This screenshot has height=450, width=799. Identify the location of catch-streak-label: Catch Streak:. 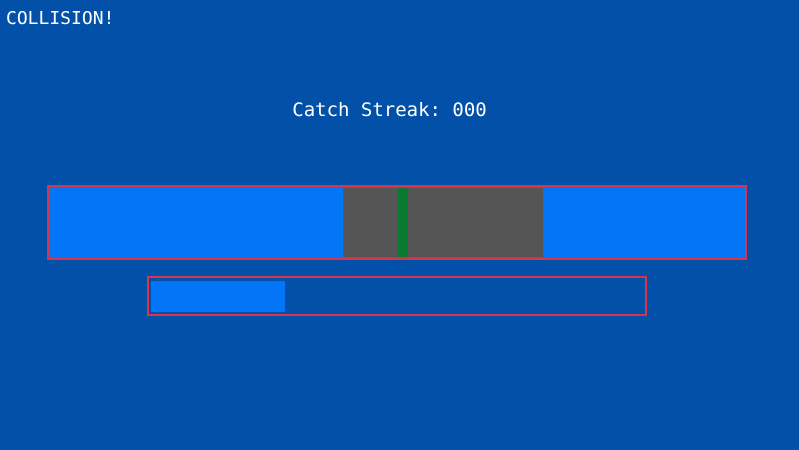
(366, 110).